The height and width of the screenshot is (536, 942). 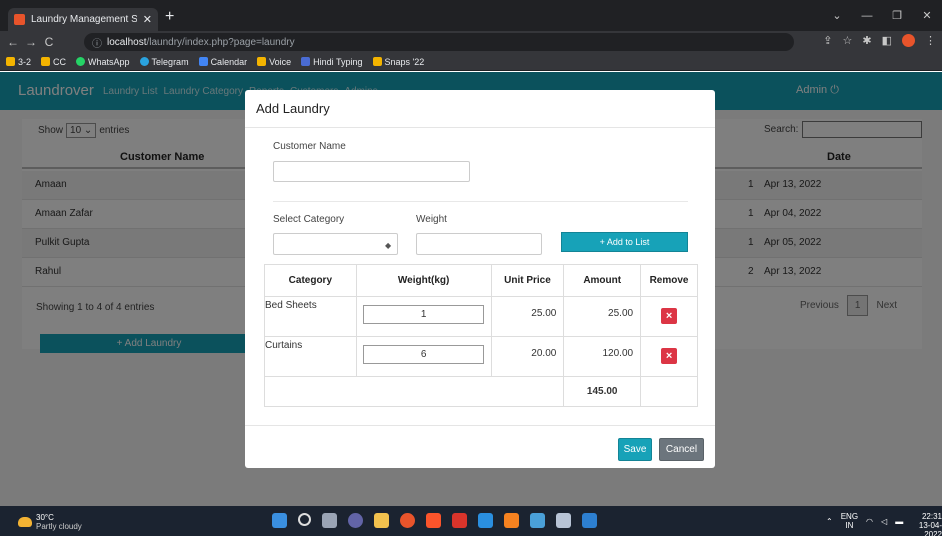 I want to click on browser-tab: Laundry Management System ✕, so click(x=83, y=19).